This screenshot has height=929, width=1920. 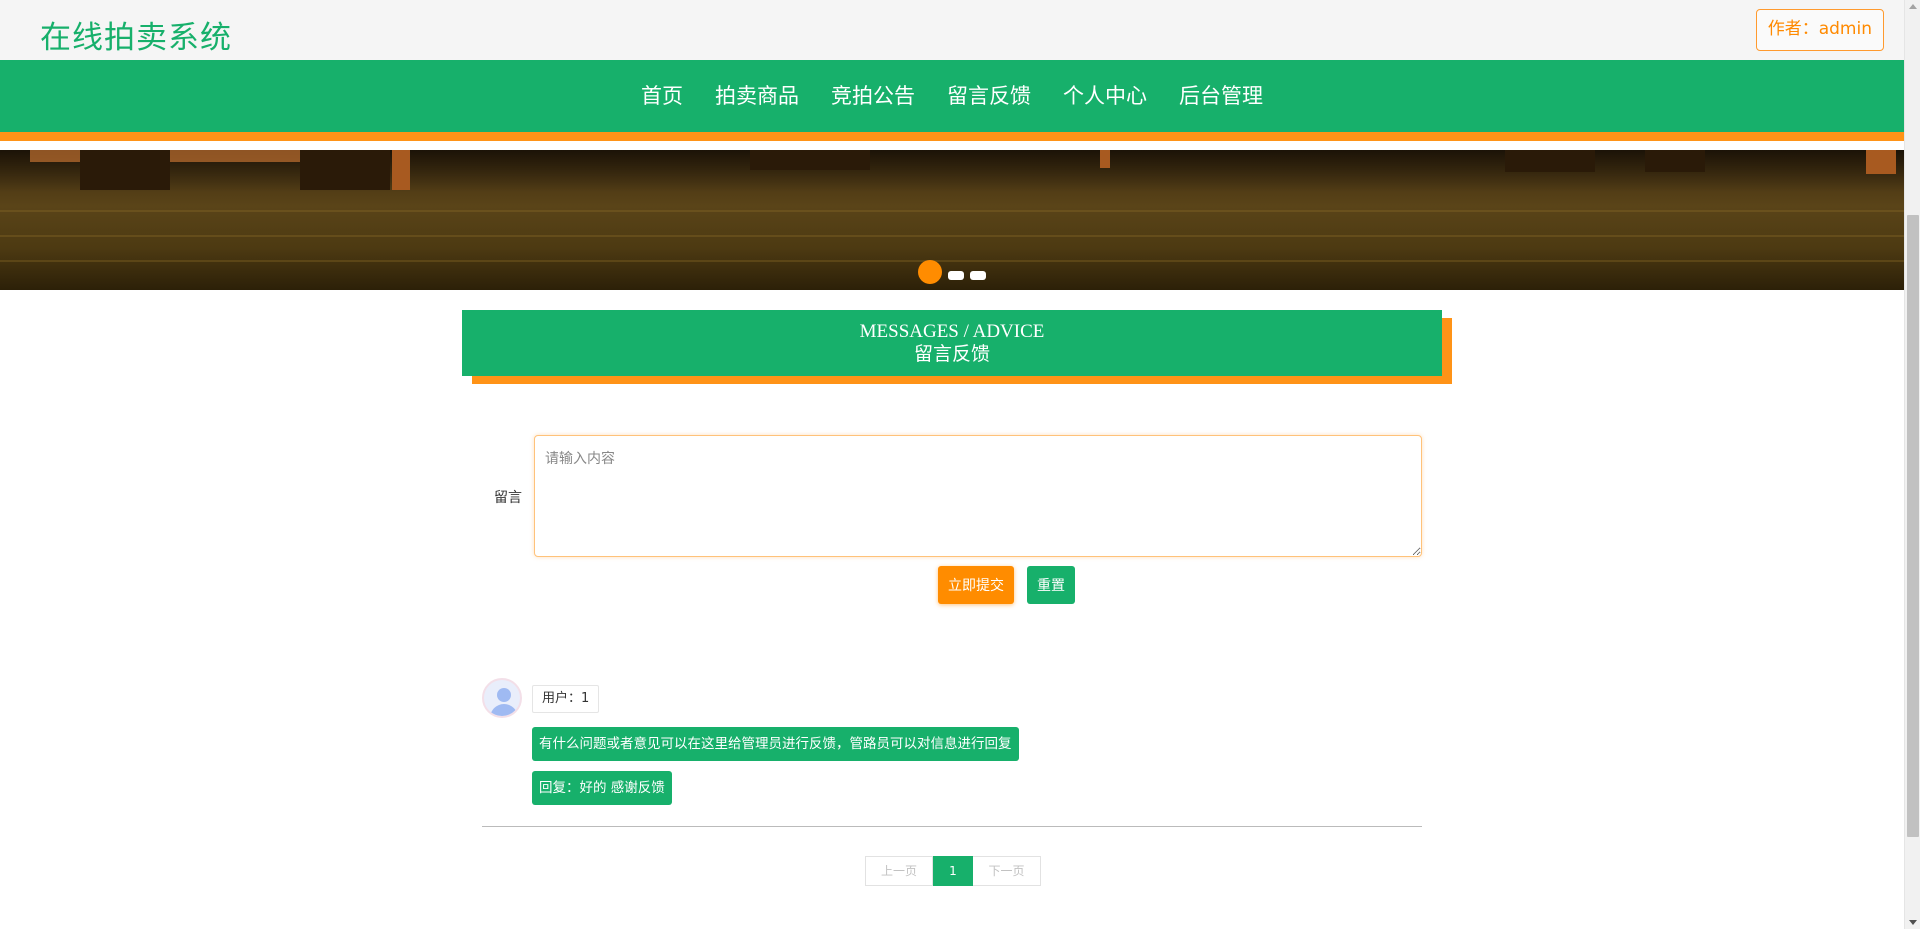 What do you see at coordinates (976, 585) in the screenshot?
I see `submit-button: 立即提交` at bounding box center [976, 585].